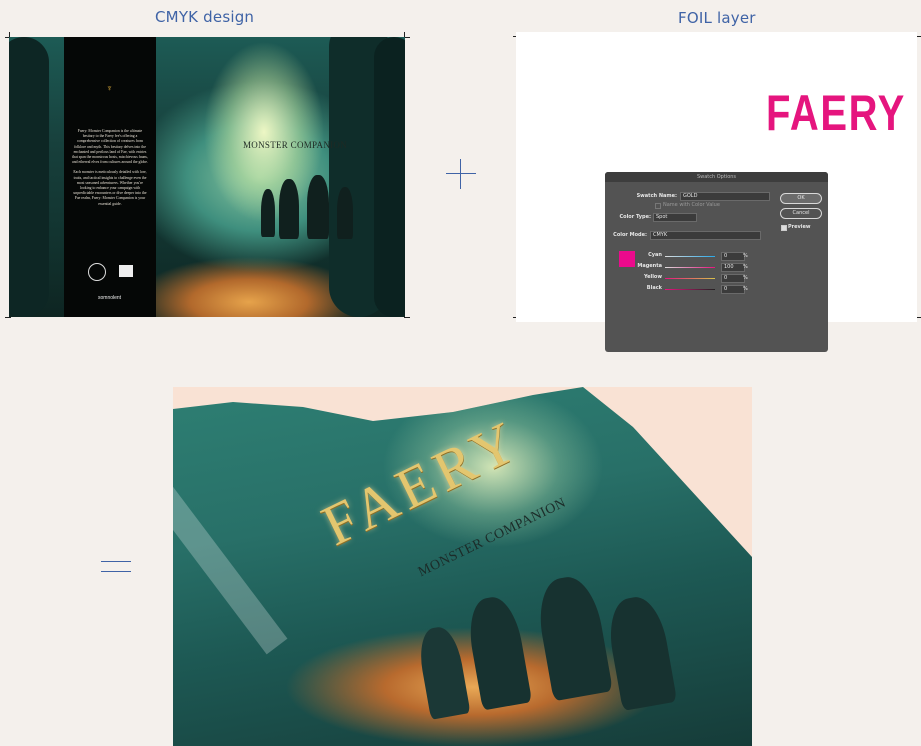 The width and height of the screenshot is (921, 746). Describe the element at coordinates (116, 571) in the screenshot. I see `equals-icon-lower` at that location.